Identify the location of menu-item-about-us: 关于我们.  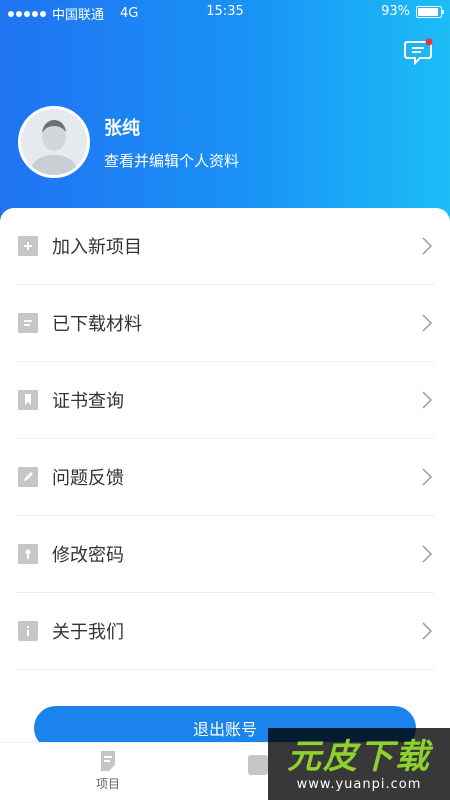
(225, 631).